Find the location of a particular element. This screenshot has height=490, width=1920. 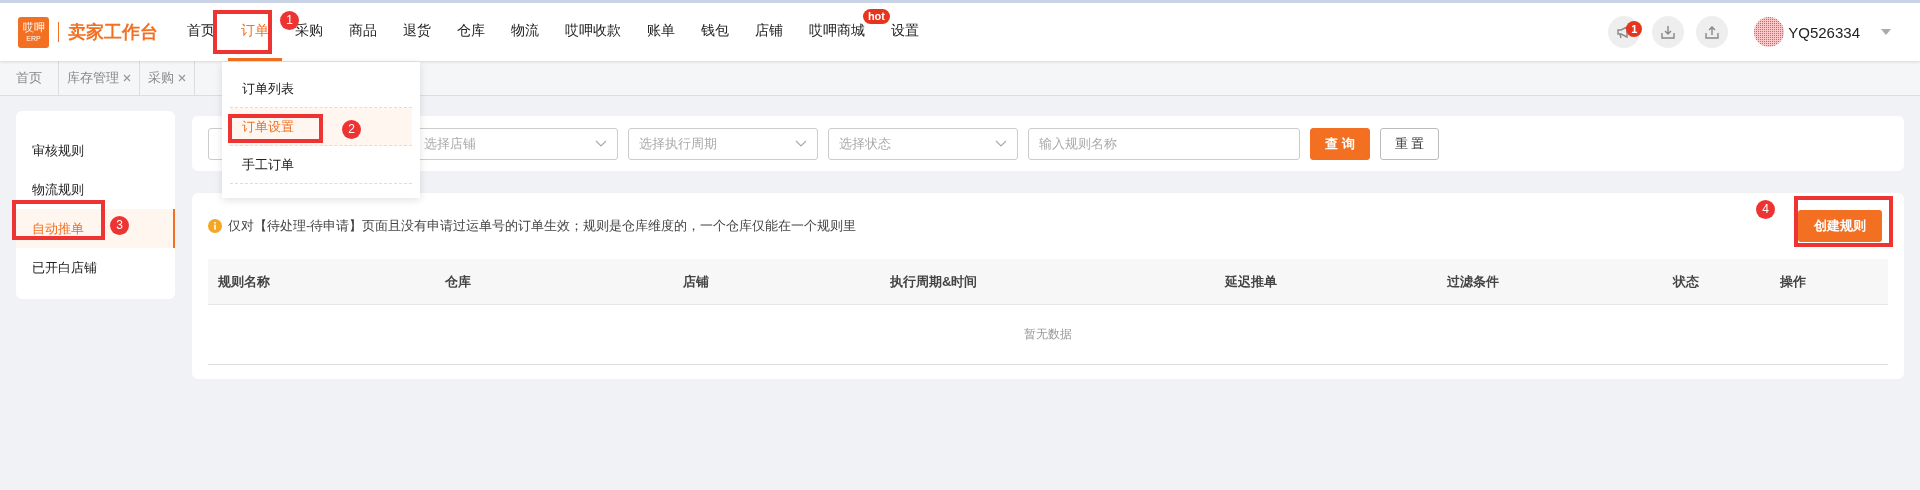

nav-item: 哎呷收款 is located at coordinates (593, 32).